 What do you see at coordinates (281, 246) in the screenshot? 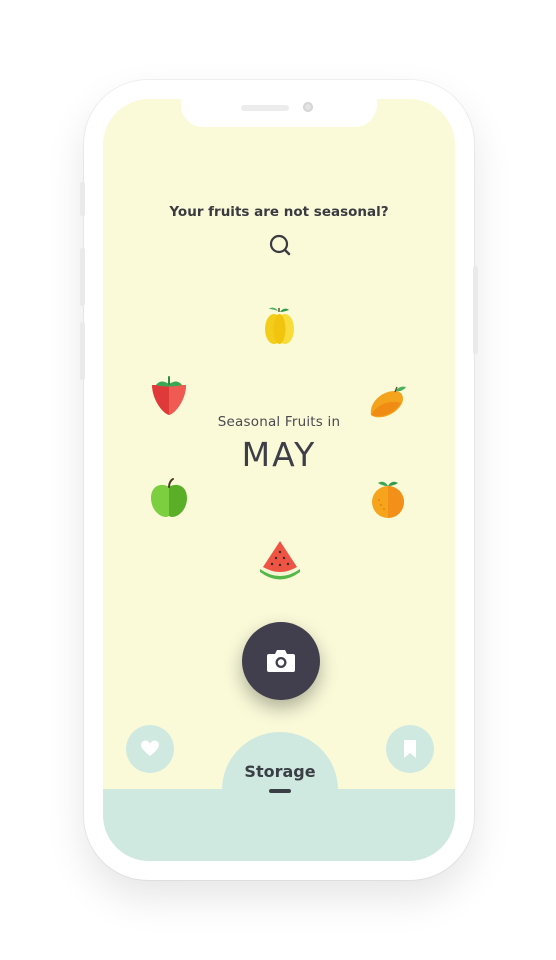
I see `search-icon` at bounding box center [281, 246].